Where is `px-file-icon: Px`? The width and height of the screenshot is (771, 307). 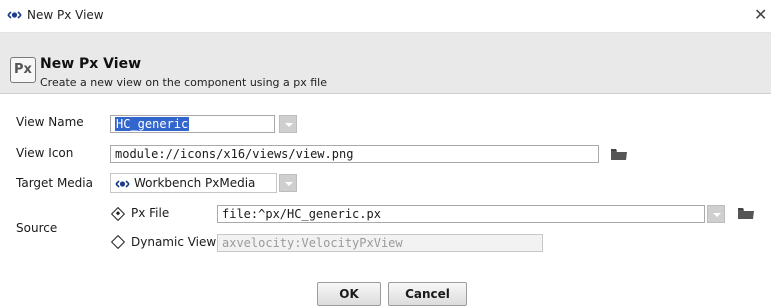
px-file-icon: Px is located at coordinates (23, 70).